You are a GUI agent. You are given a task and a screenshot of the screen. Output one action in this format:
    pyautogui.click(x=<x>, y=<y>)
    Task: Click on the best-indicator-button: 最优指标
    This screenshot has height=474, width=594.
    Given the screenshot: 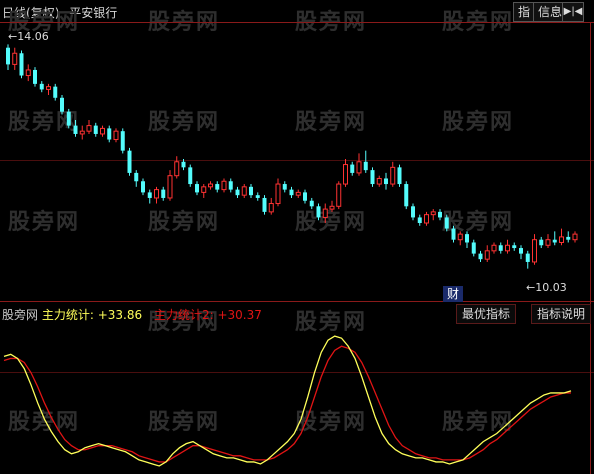 What is the action you would take?
    pyautogui.click(x=486, y=314)
    